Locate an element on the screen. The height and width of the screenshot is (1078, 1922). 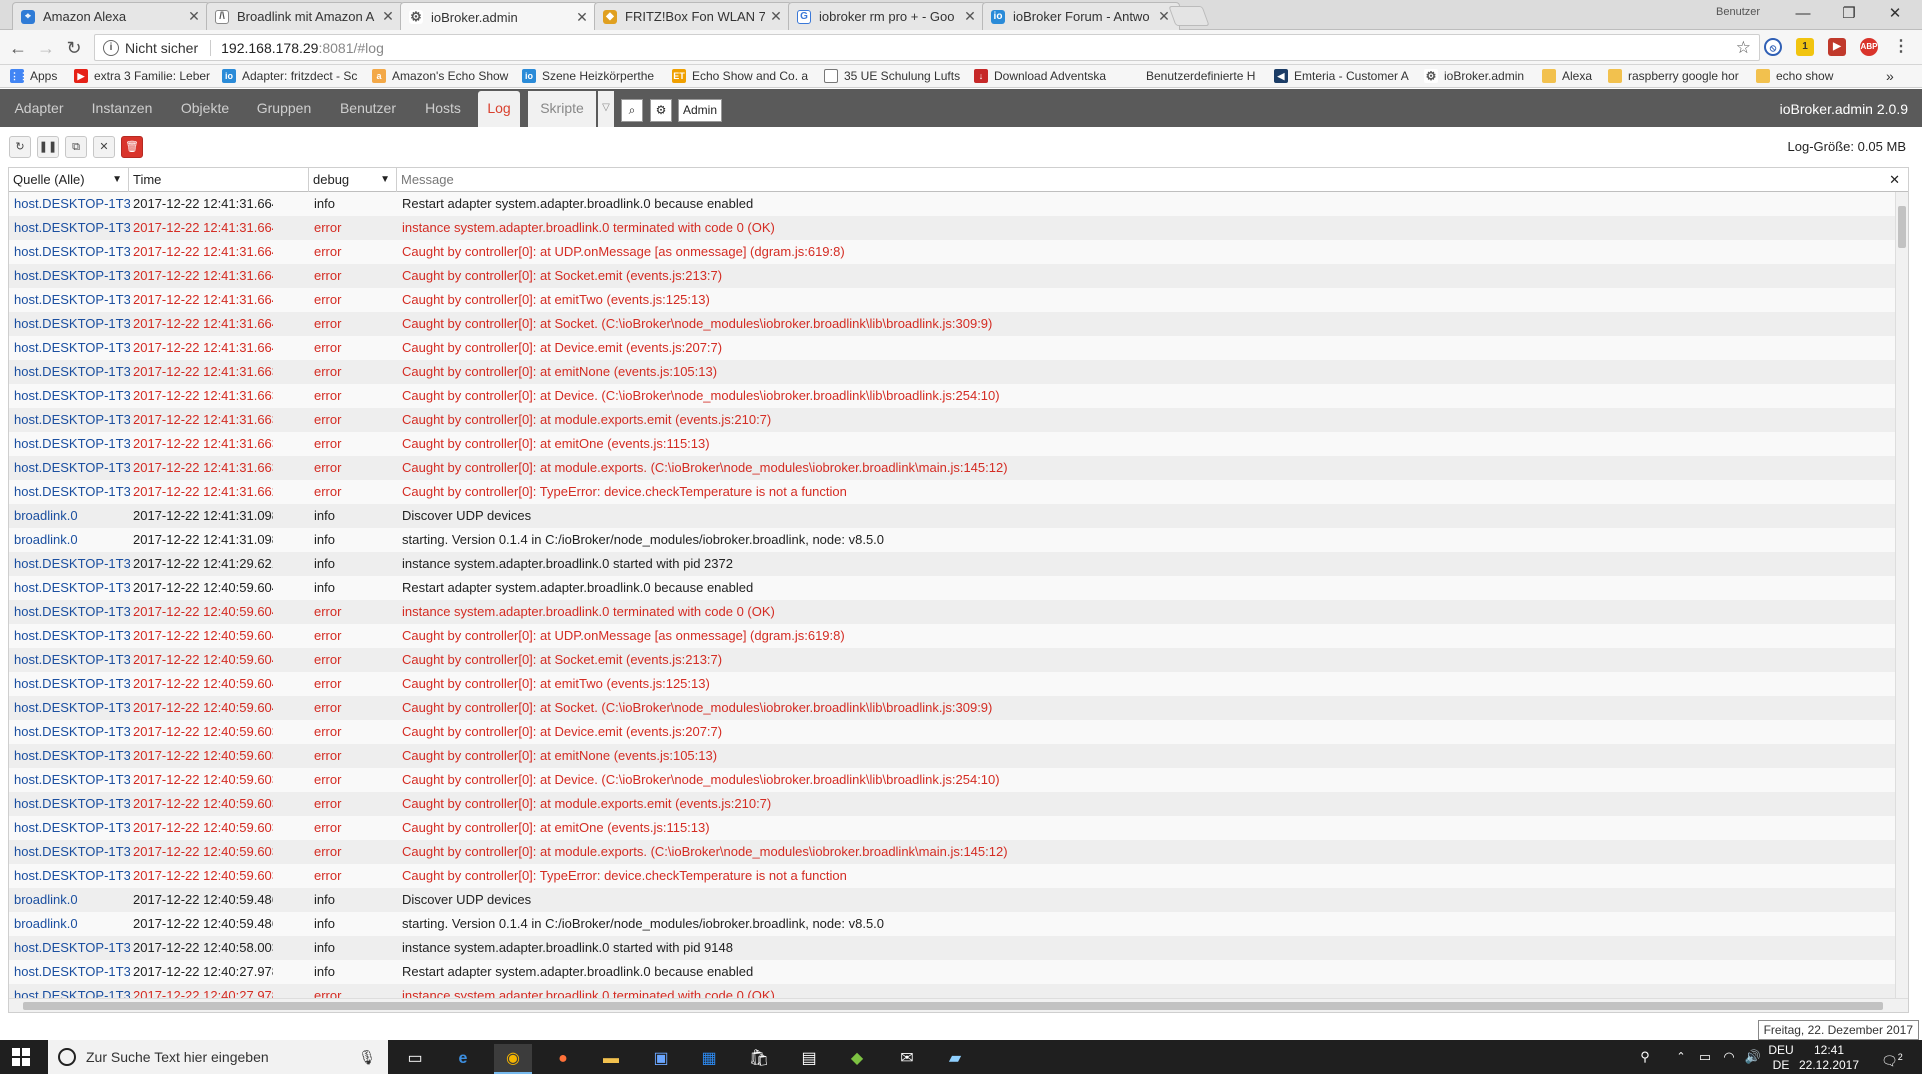
bookmark-item: ◀ Emteria - Customer A is located at coordinates (1344, 76).